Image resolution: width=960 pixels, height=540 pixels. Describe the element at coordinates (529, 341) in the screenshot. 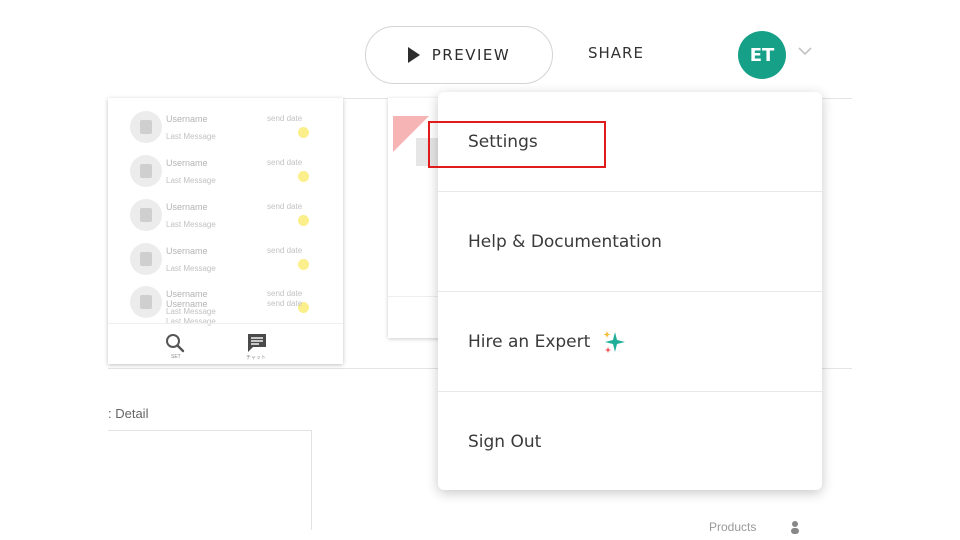

I see `menu-item-label: Hire an Expert` at that location.